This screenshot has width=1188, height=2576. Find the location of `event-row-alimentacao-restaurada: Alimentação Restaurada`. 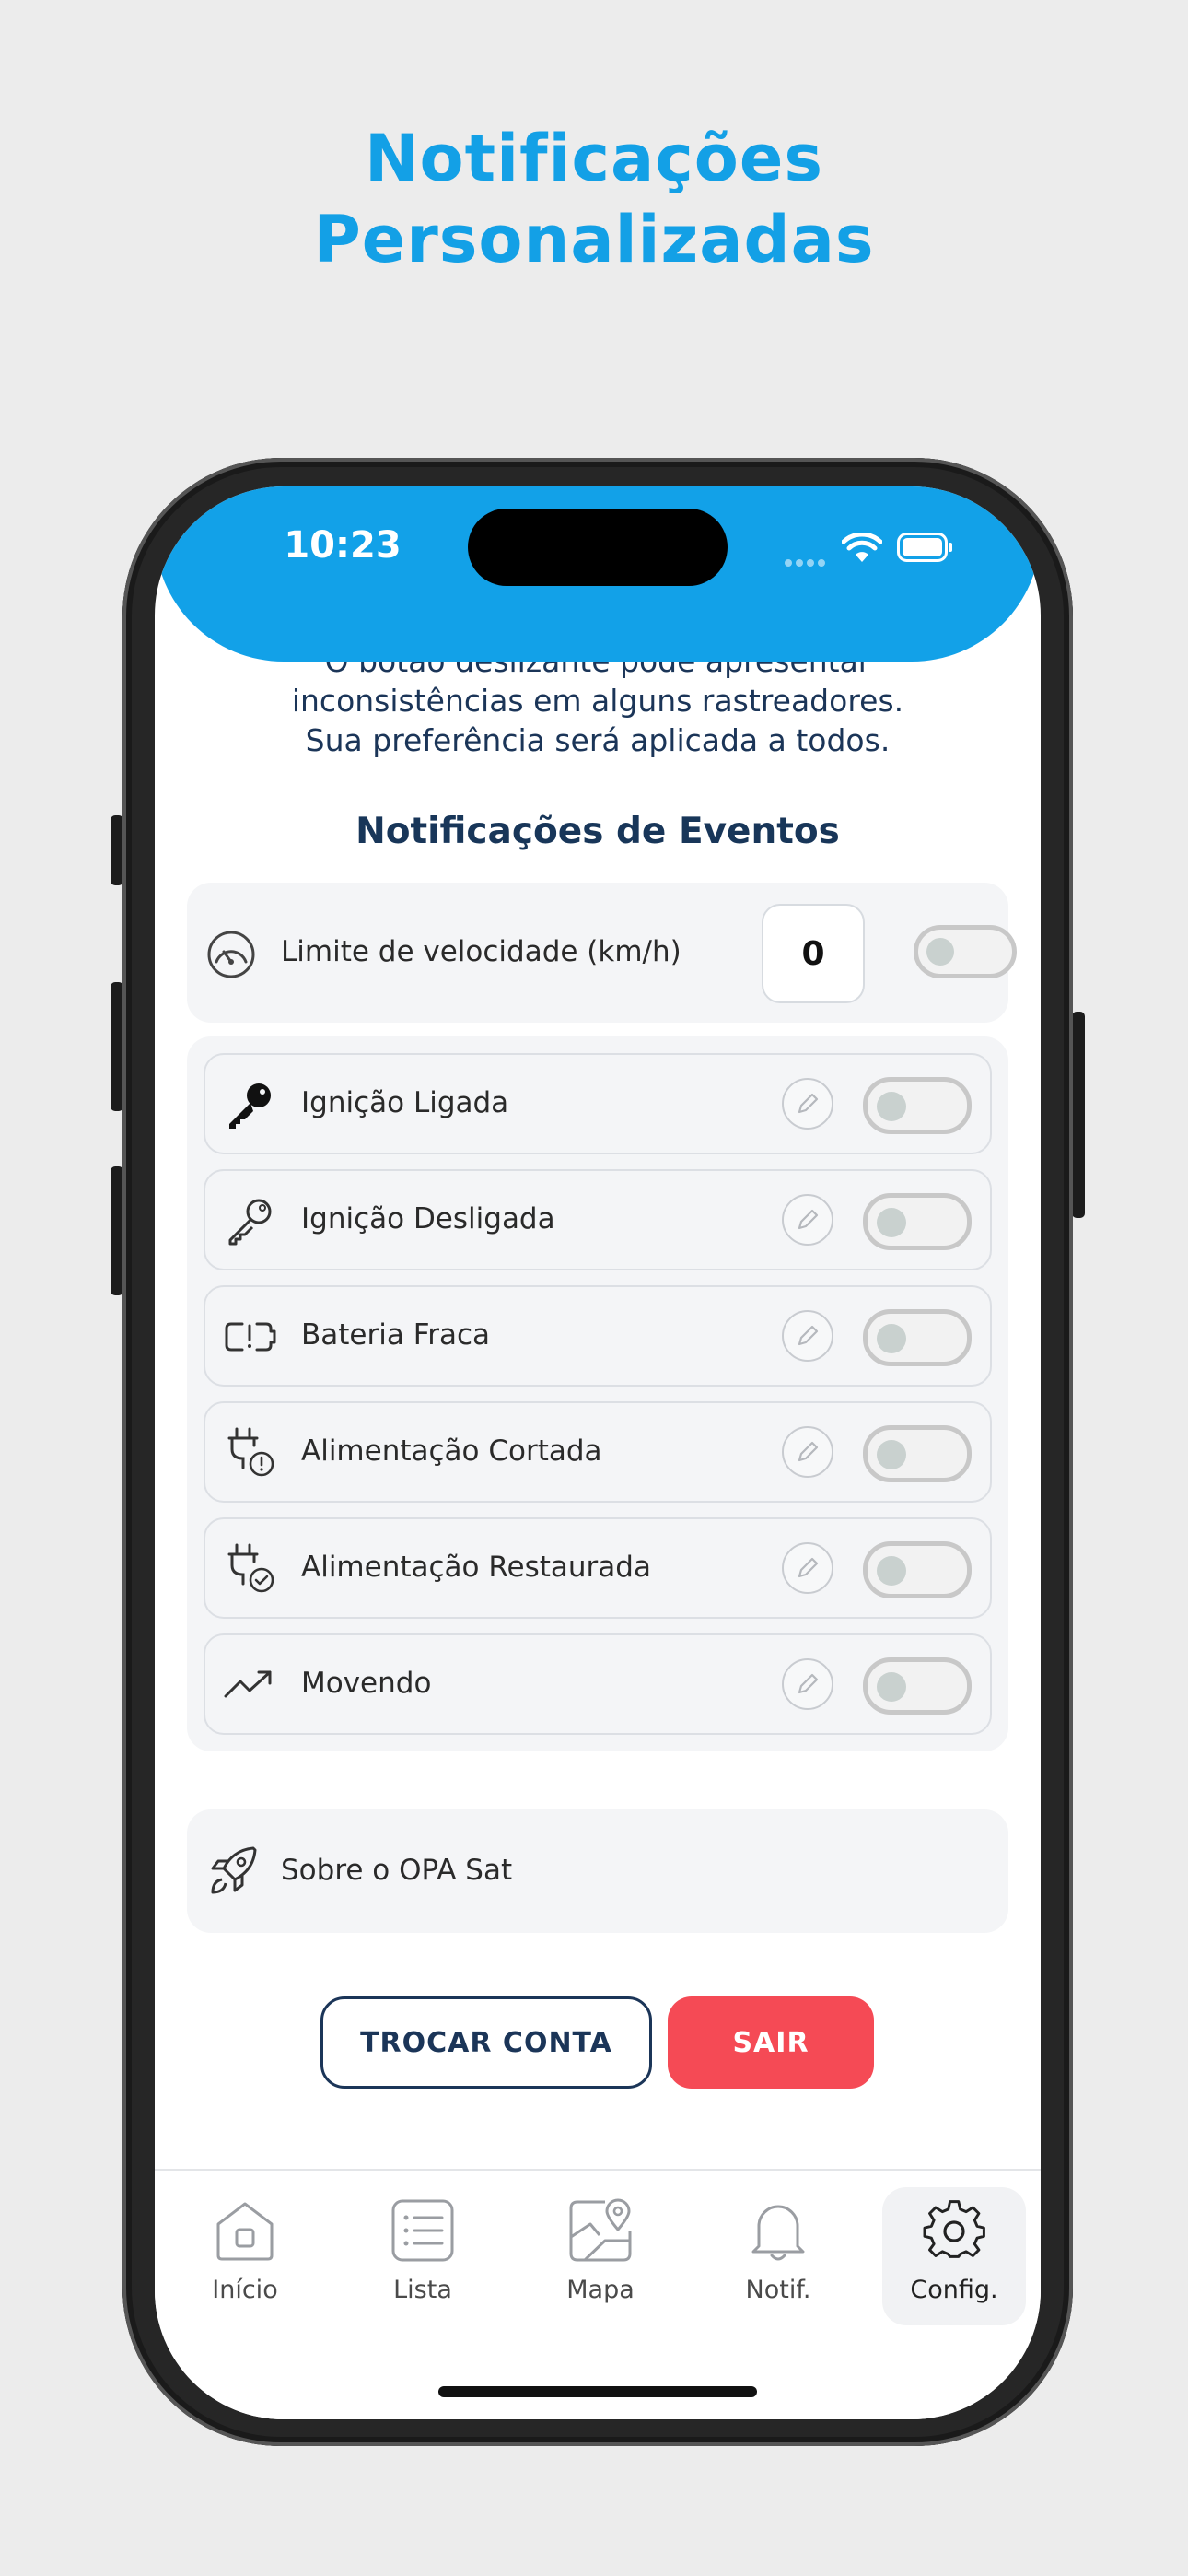

event-row-alimentacao-restaurada: Alimentação Restaurada is located at coordinates (598, 1568).